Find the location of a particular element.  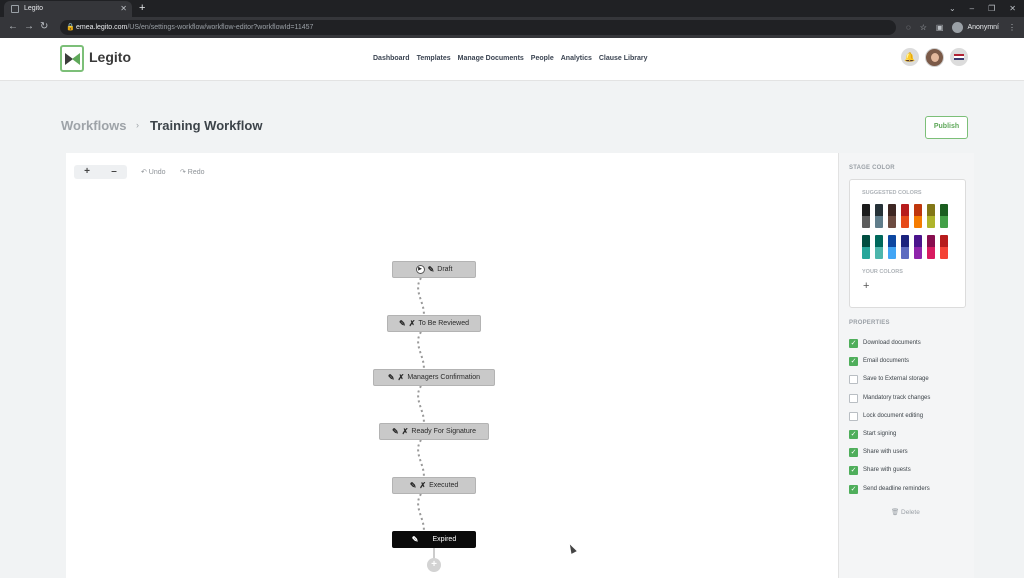

stage-managers-confirmation: ✎ ✗ Managers Confirmation is located at coordinates (434, 377).